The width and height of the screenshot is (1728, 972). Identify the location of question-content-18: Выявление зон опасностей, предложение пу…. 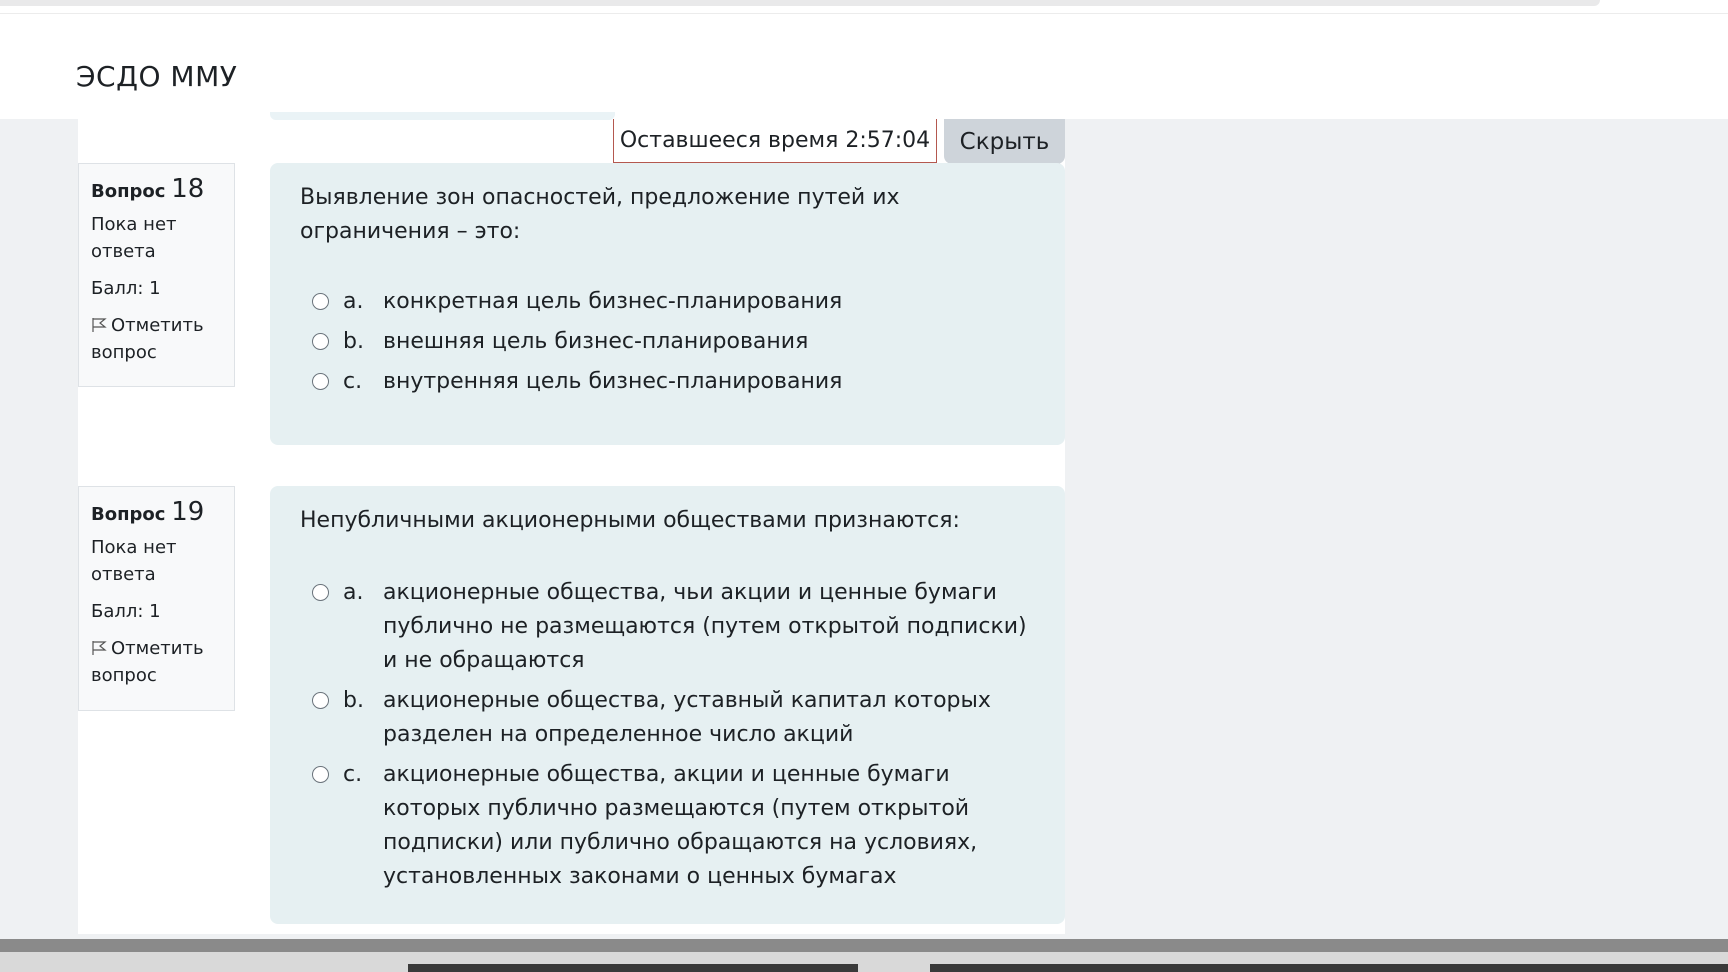
(667, 304).